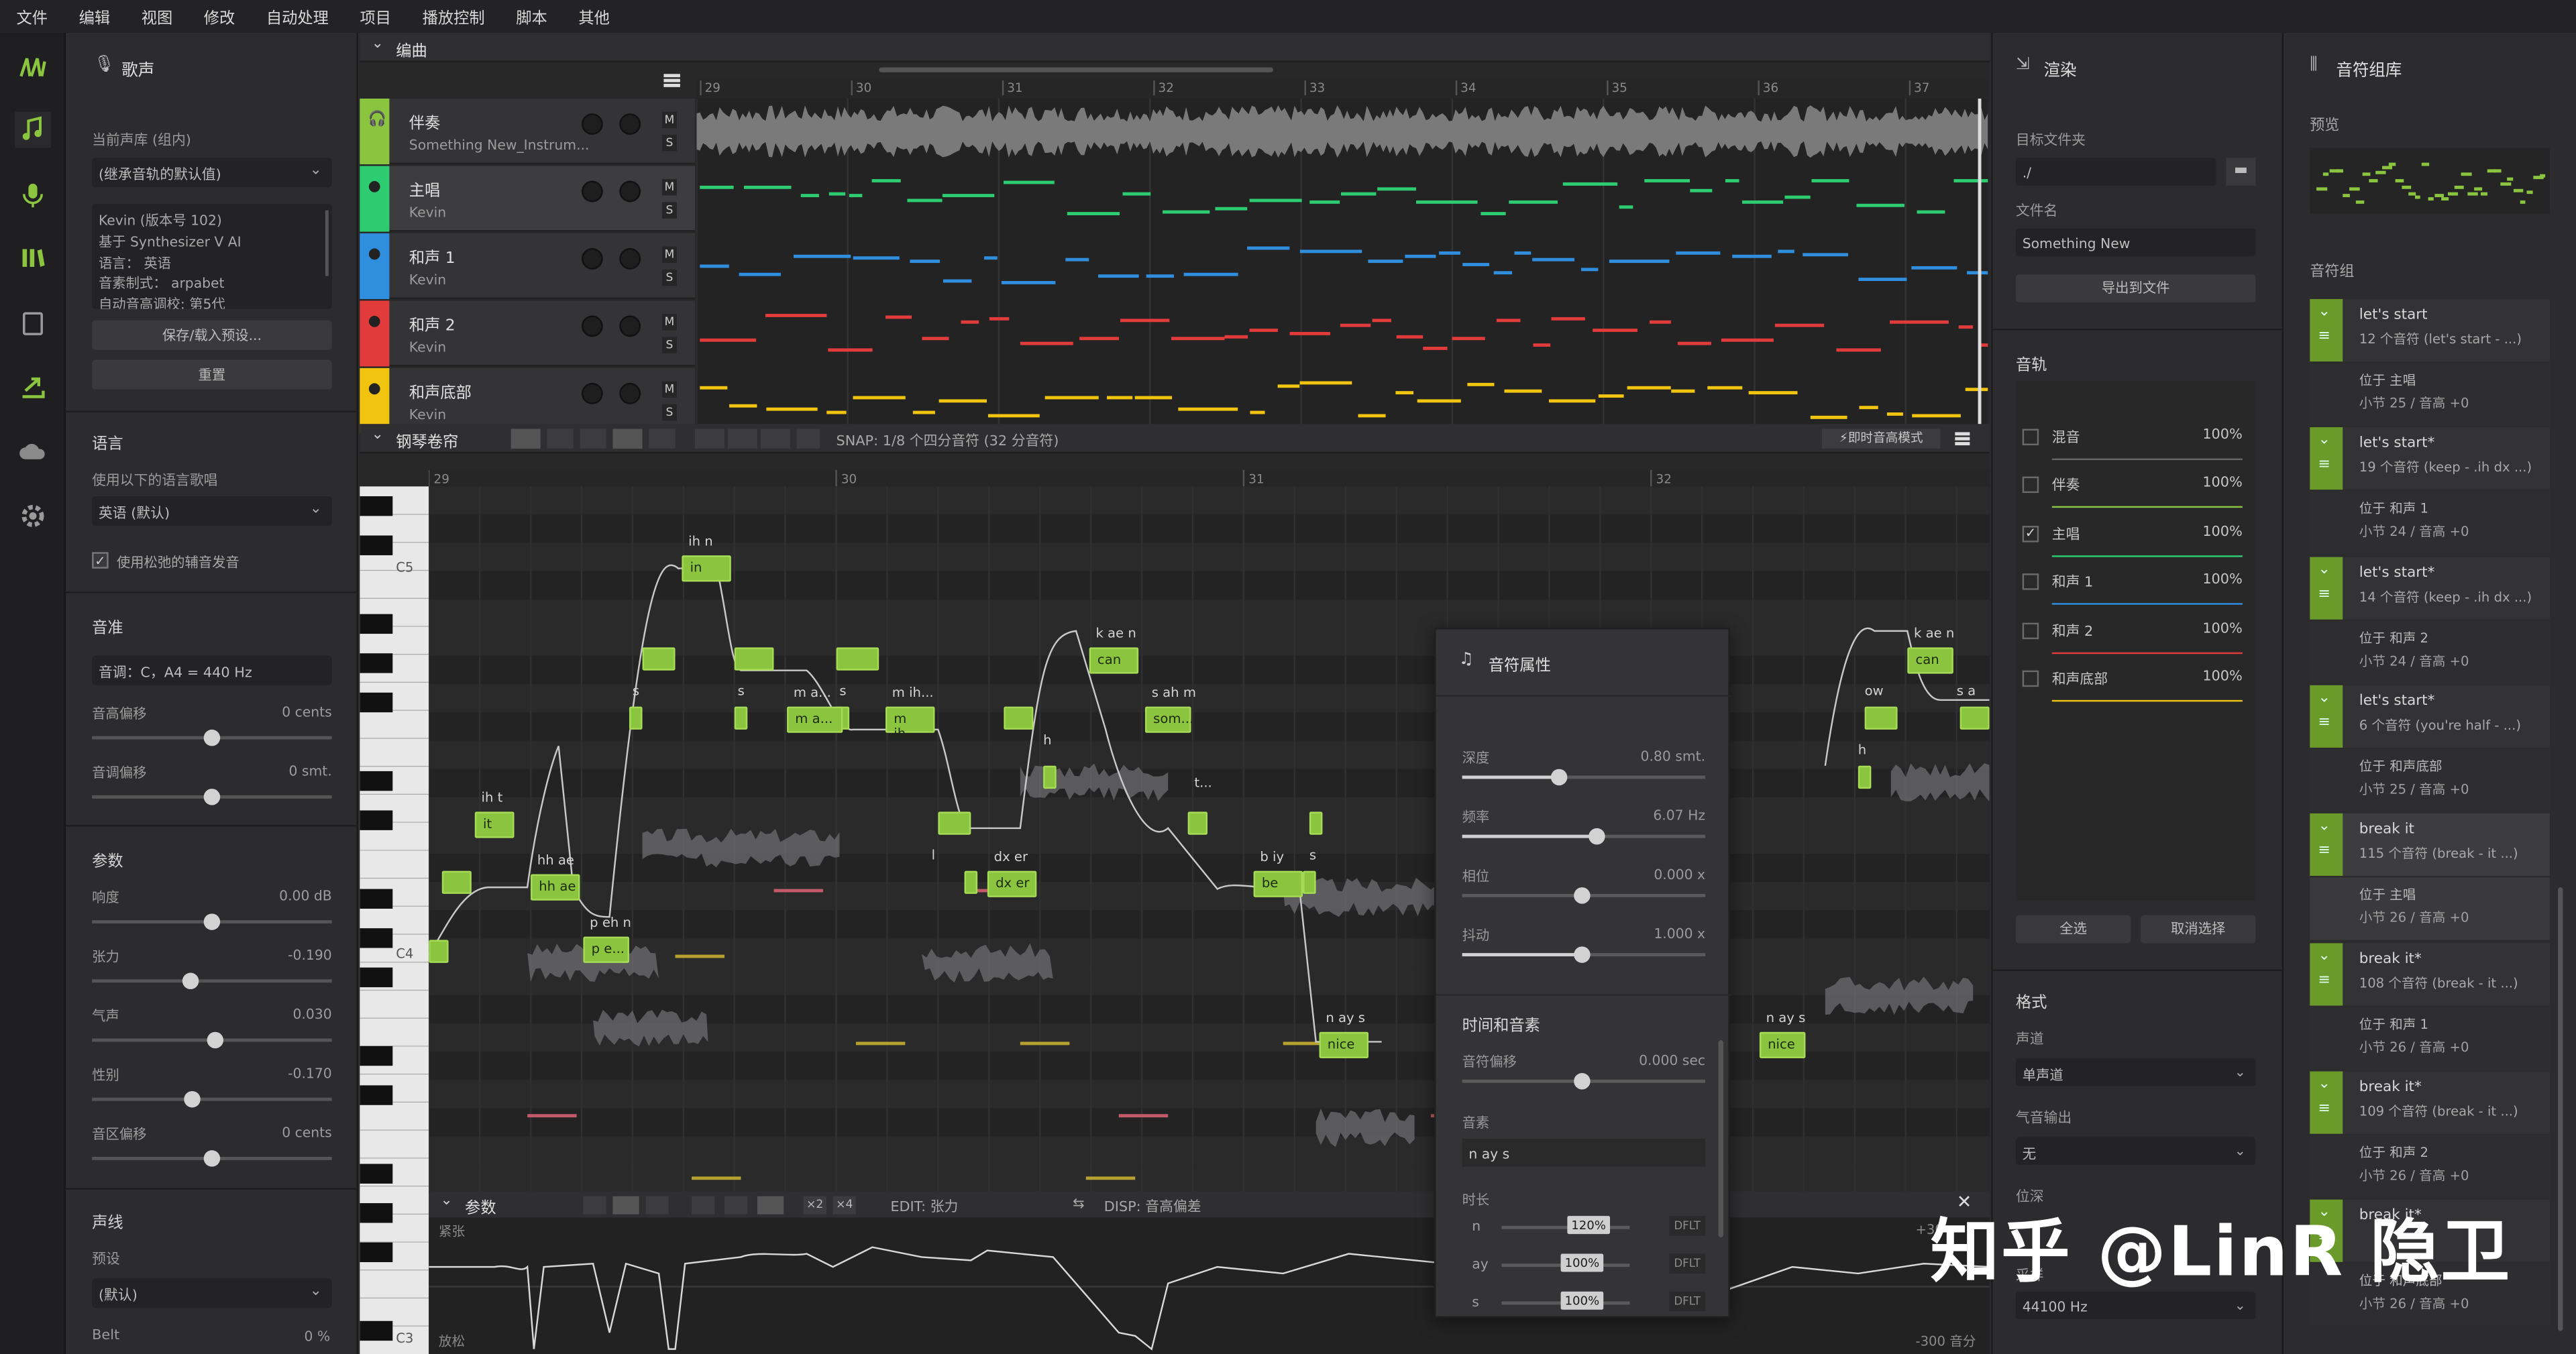  Describe the element at coordinates (32, 16) in the screenshot. I see `menu-file: 文件` at that location.